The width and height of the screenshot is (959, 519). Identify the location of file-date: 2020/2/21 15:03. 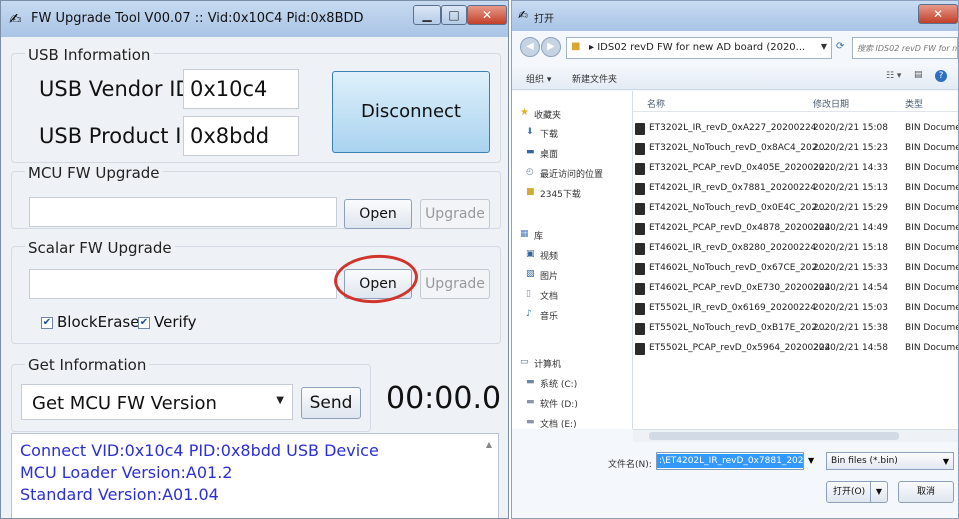
(850, 308).